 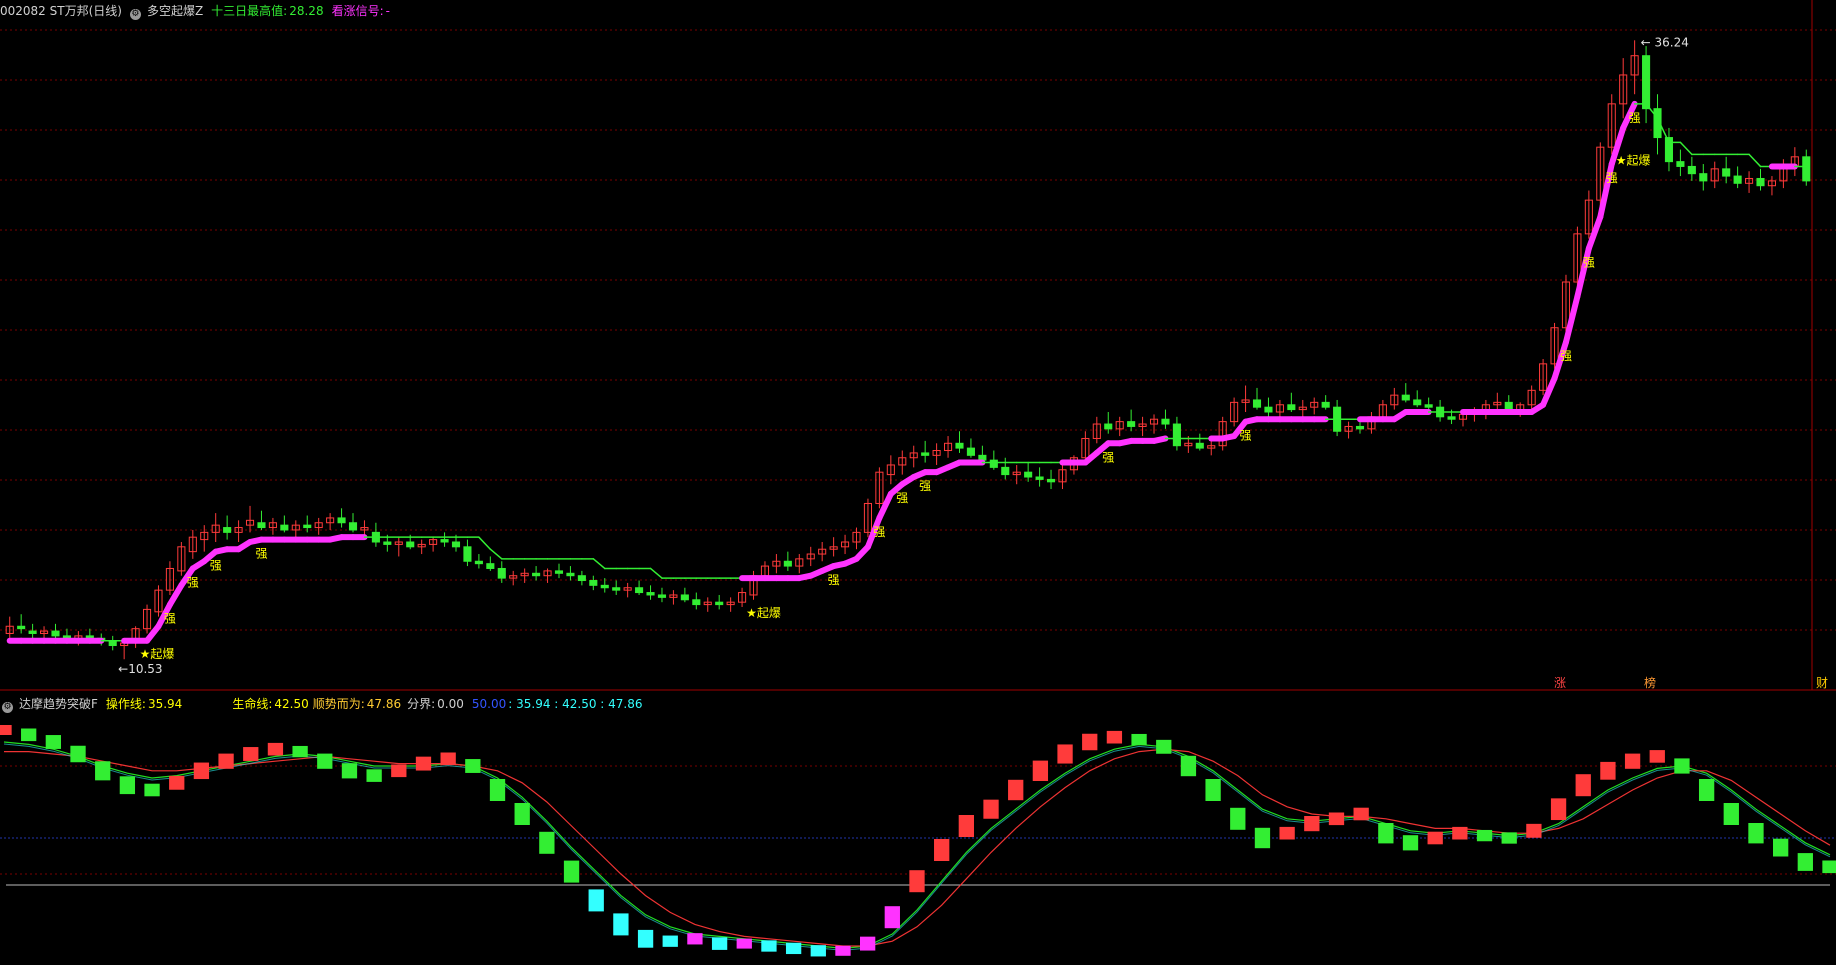 What do you see at coordinates (61, 11) in the screenshot?
I see `stock-title: 002082 ST万邦(日线)` at bounding box center [61, 11].